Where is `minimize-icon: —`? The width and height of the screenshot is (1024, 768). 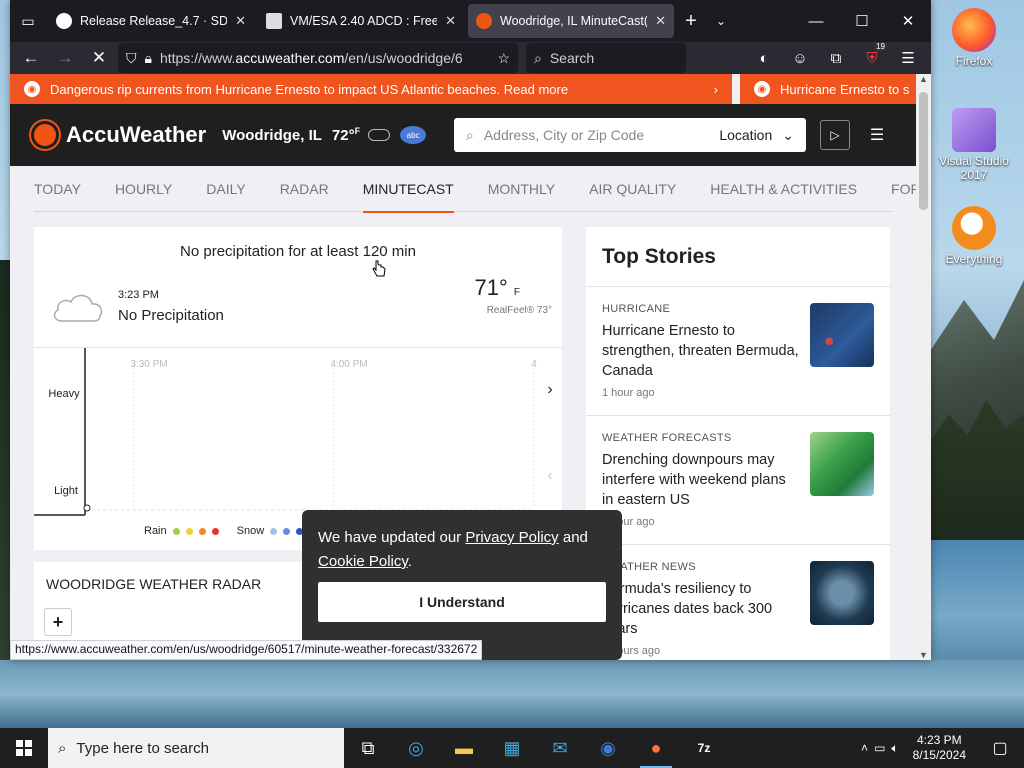
minimize-icon: — is located at coordinates (816, 21).